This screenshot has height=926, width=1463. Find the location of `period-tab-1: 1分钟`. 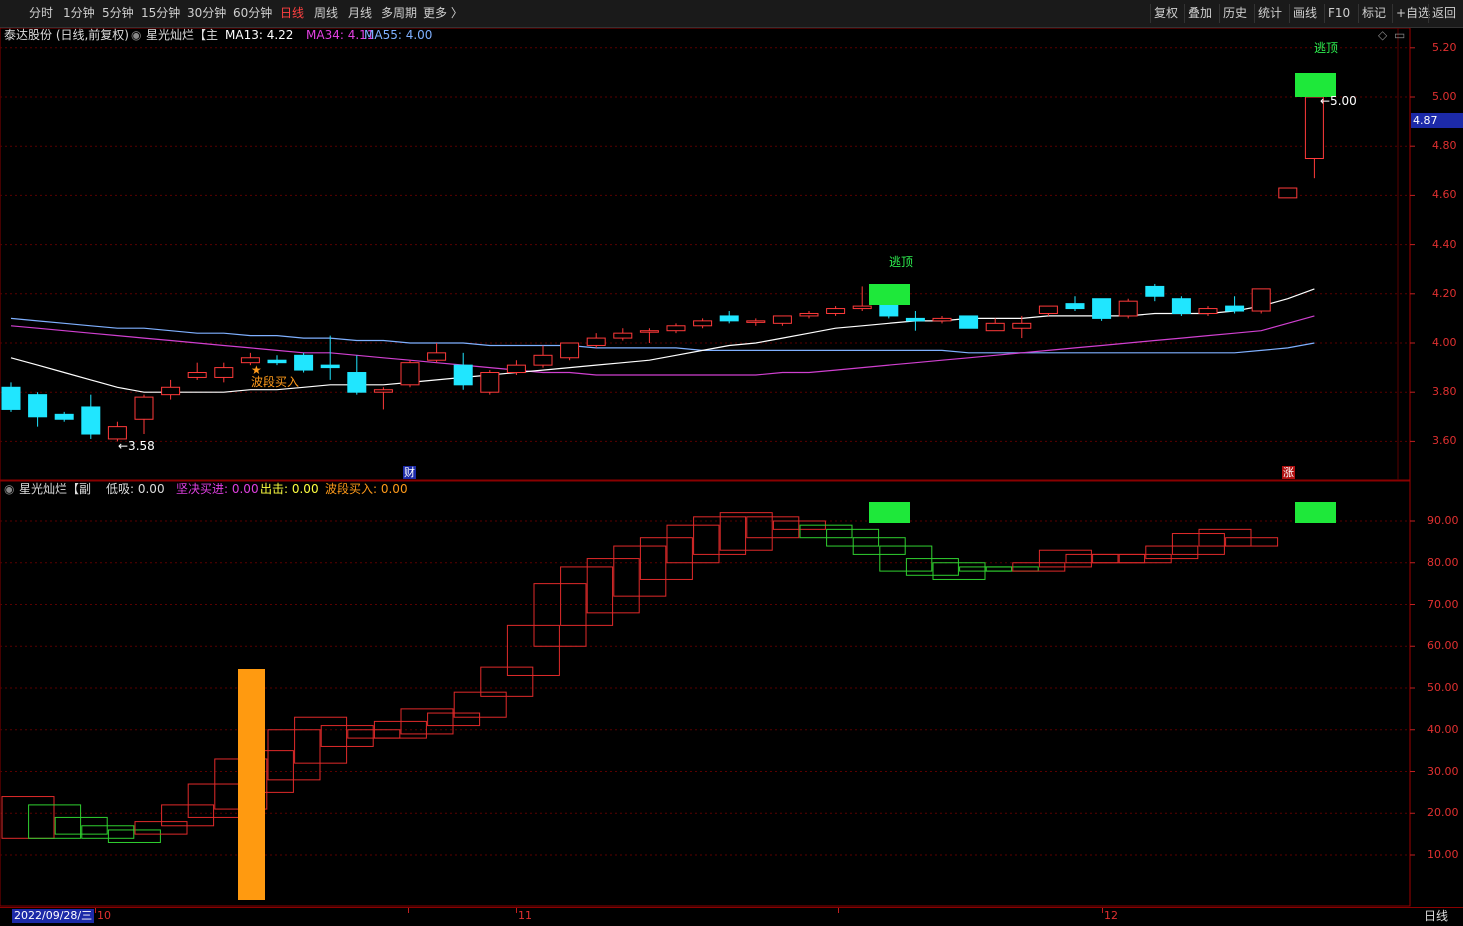

period-tab-1: 1分钟 is located at coordinates (79, 13).